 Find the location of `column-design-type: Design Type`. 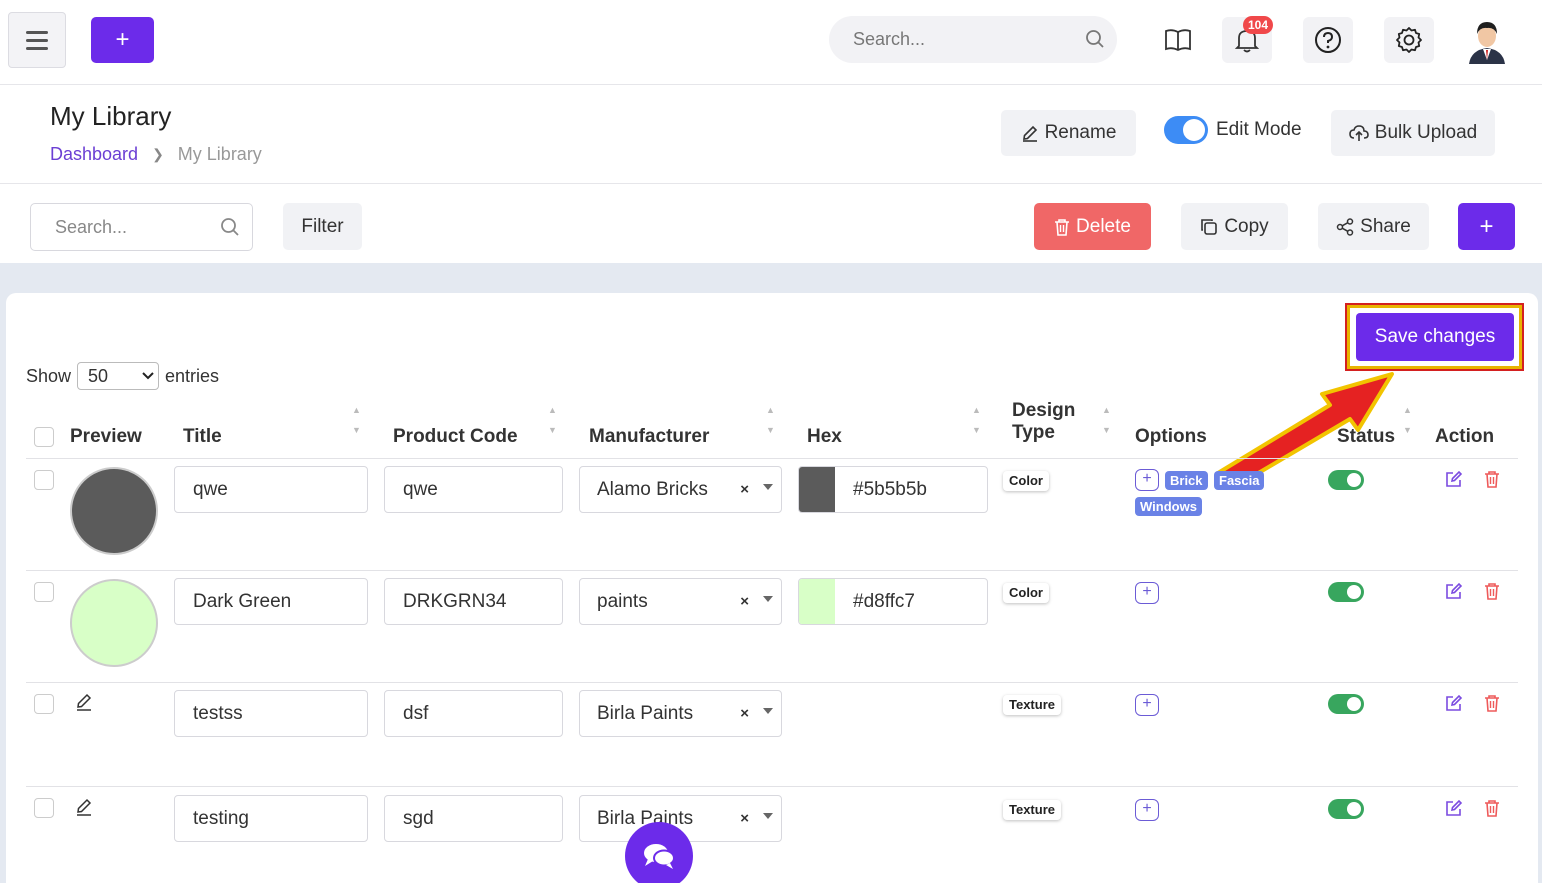

column-design-type: Design Type is located at coordinates (1043, 422).